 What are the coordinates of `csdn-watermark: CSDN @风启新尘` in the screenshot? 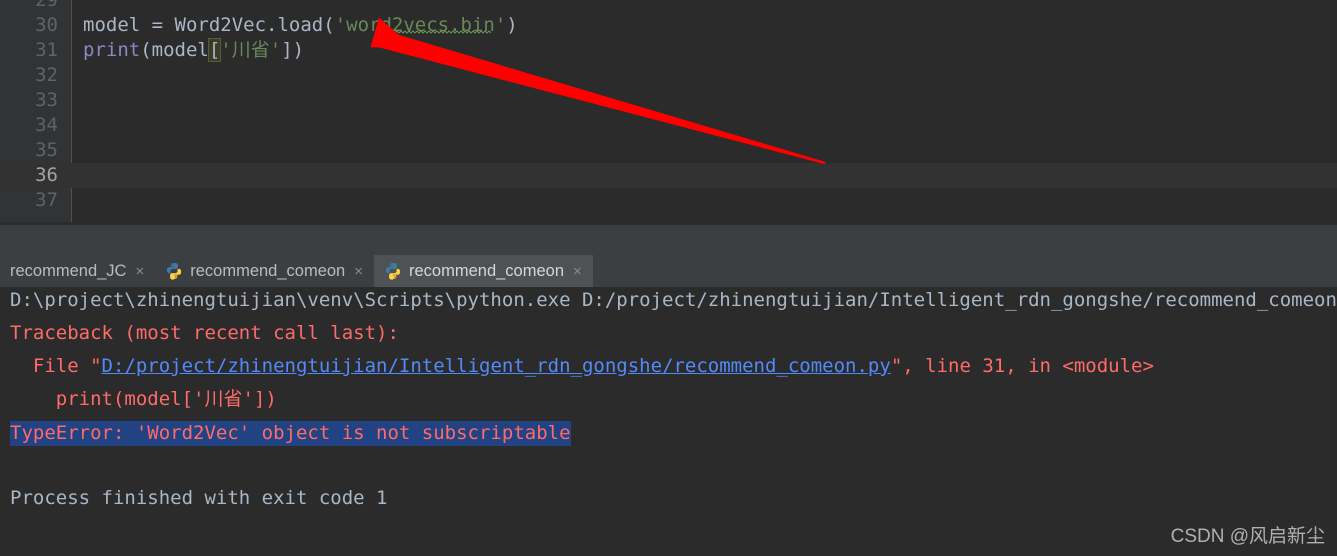 It's located at (1247, 536).